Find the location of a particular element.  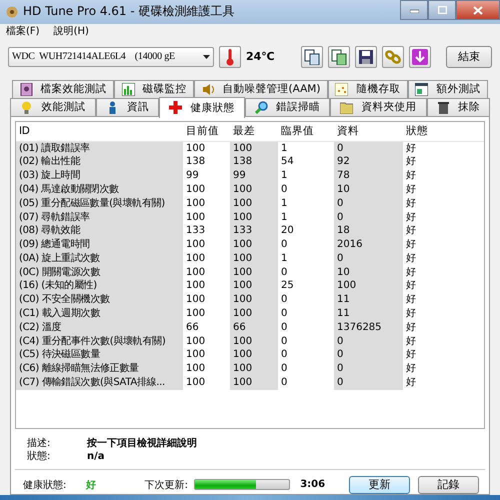

scatter-chart-icon is located at coordinates (341, 89).